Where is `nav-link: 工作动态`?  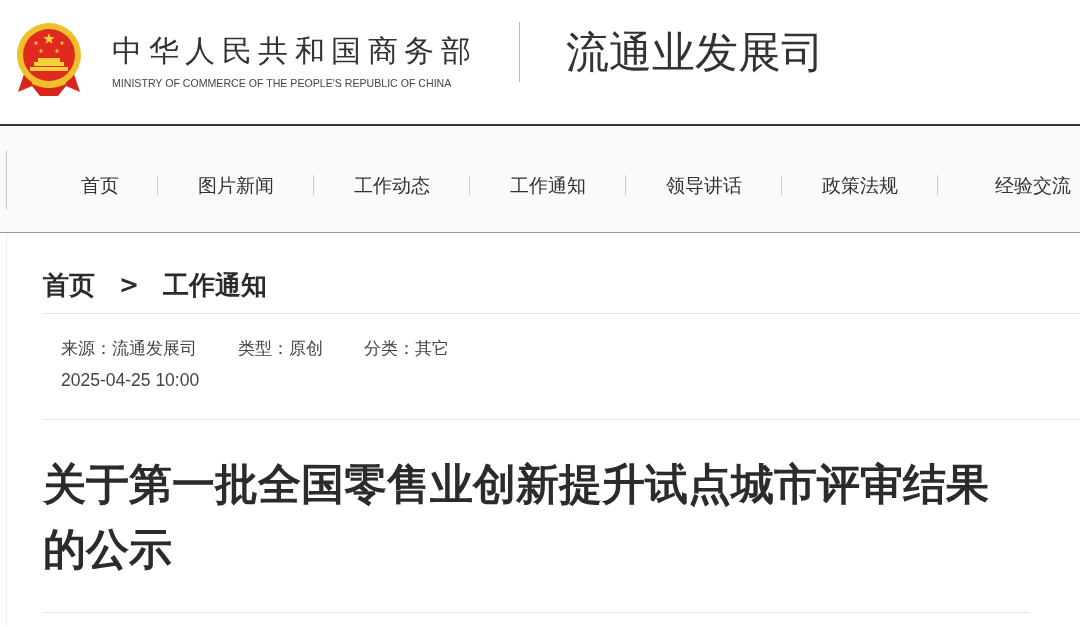 nav-link: 工作动态 is located at coordinates (391, 184).